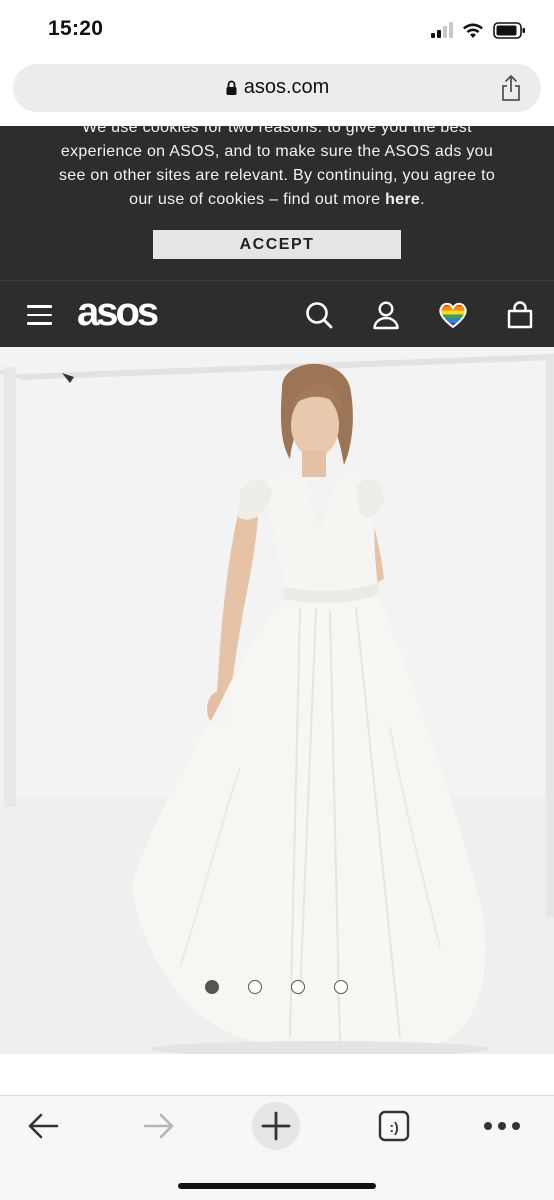 The image size is (554, 1200). I want to click on cookie-here-link: here, so click(402, 199).